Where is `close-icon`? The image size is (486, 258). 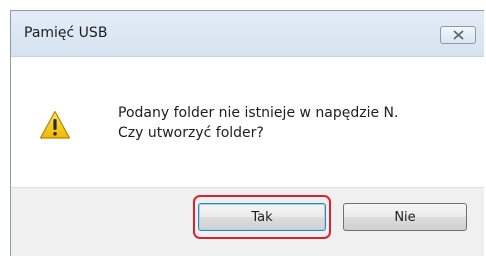 close-icon is located at coordinates (458, 35).